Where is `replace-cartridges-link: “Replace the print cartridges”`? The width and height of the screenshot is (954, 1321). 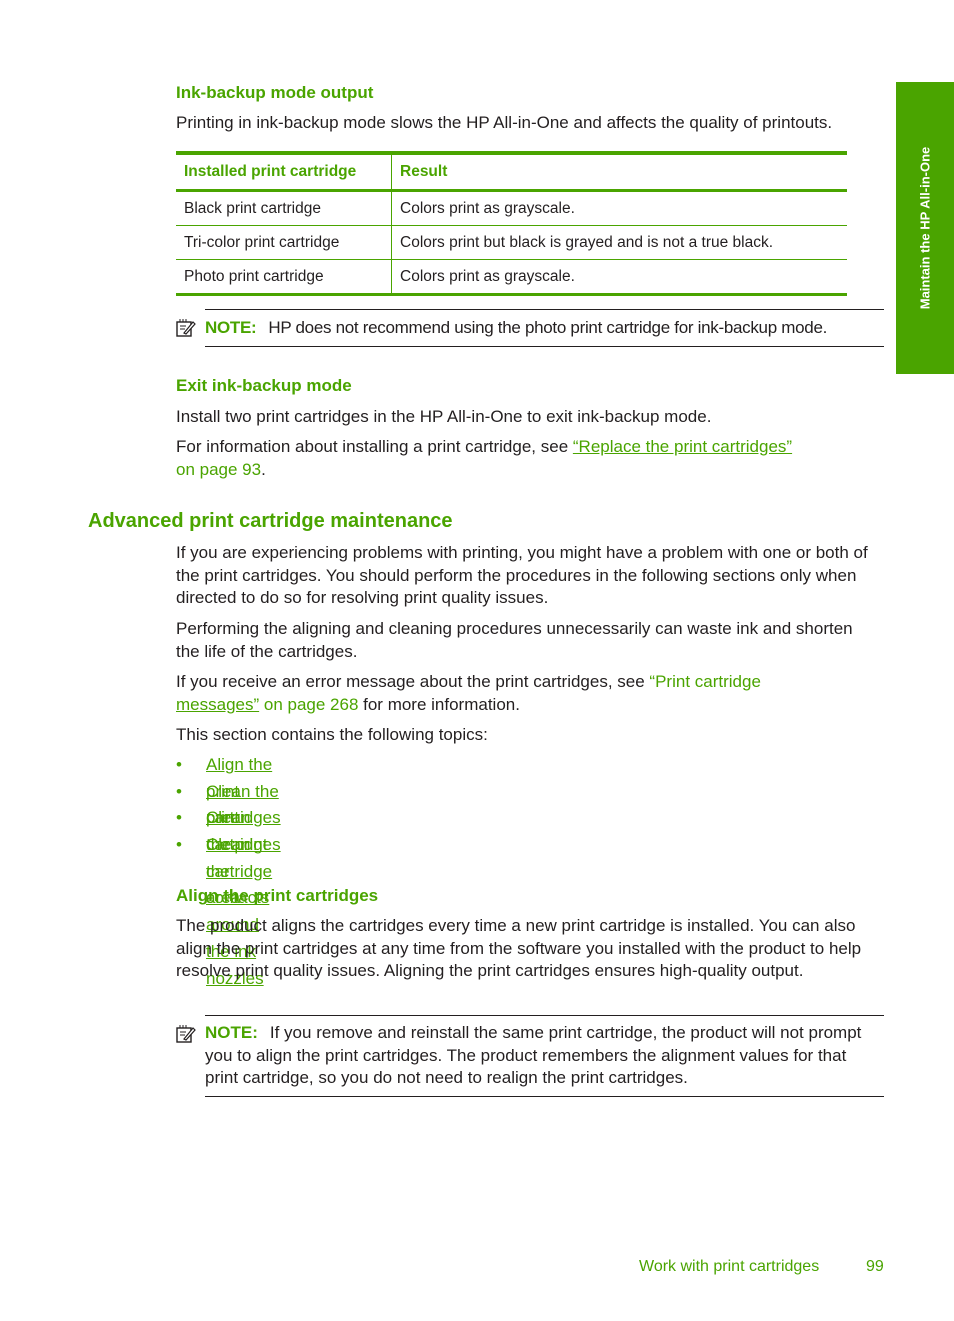 replace-cartridges-link: “Replace the print cartridges” is located at coordinates (682, 446).